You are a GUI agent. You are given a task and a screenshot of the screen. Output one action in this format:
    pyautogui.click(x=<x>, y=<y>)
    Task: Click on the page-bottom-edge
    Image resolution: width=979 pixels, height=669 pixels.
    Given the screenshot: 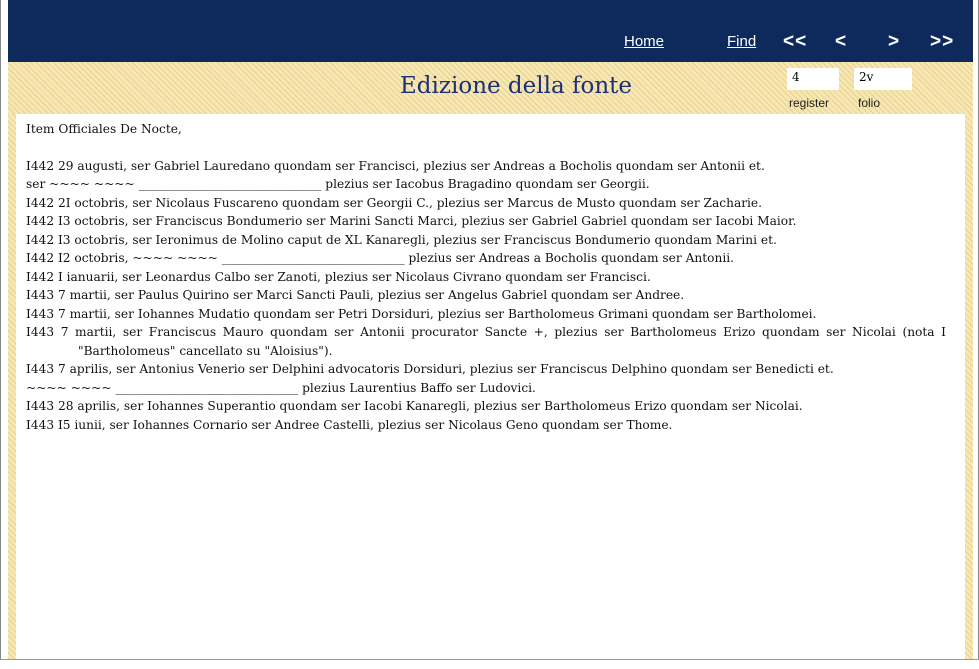 What is the action you would take?
    pyautogui.click(x=489, y=664)
    